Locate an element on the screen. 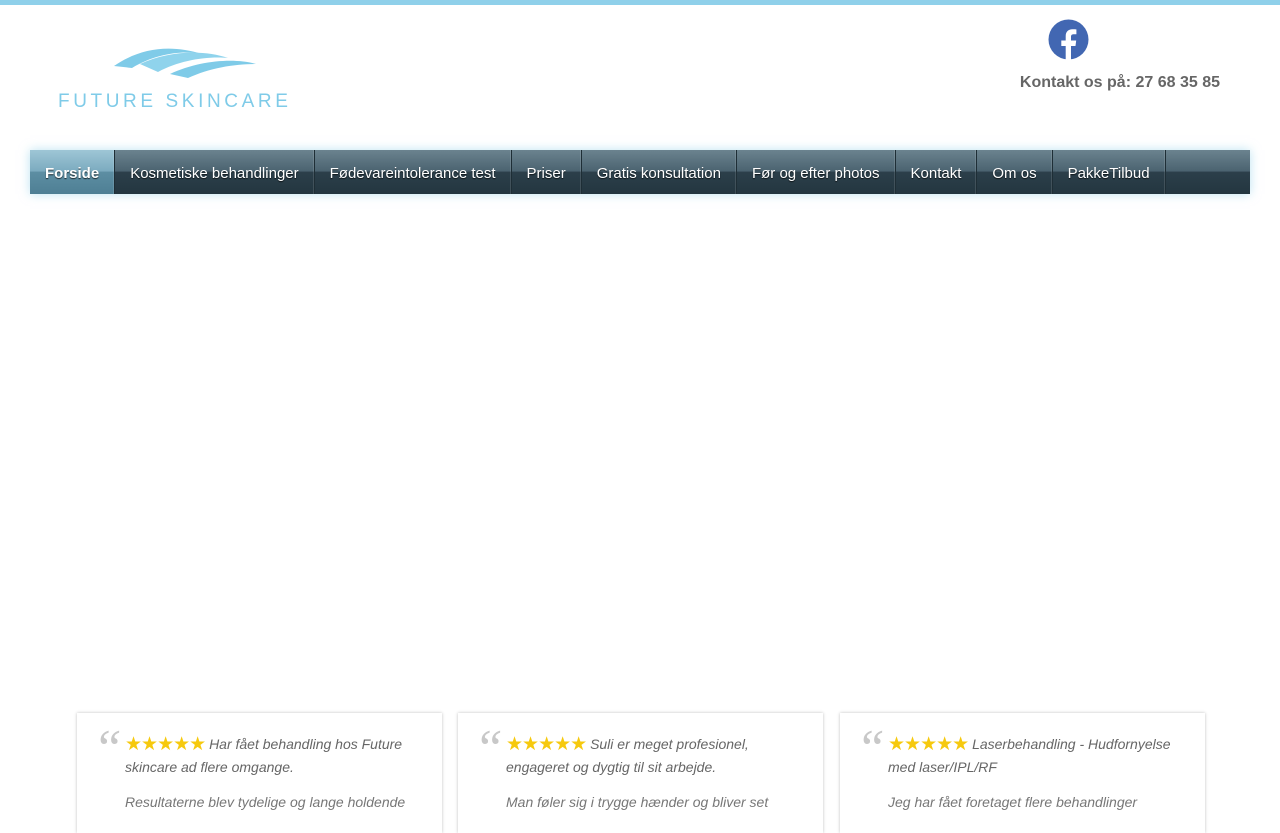  contact-phone: Kontakt os på: 27 68 35 85 is located at coordinates (1119, 82).